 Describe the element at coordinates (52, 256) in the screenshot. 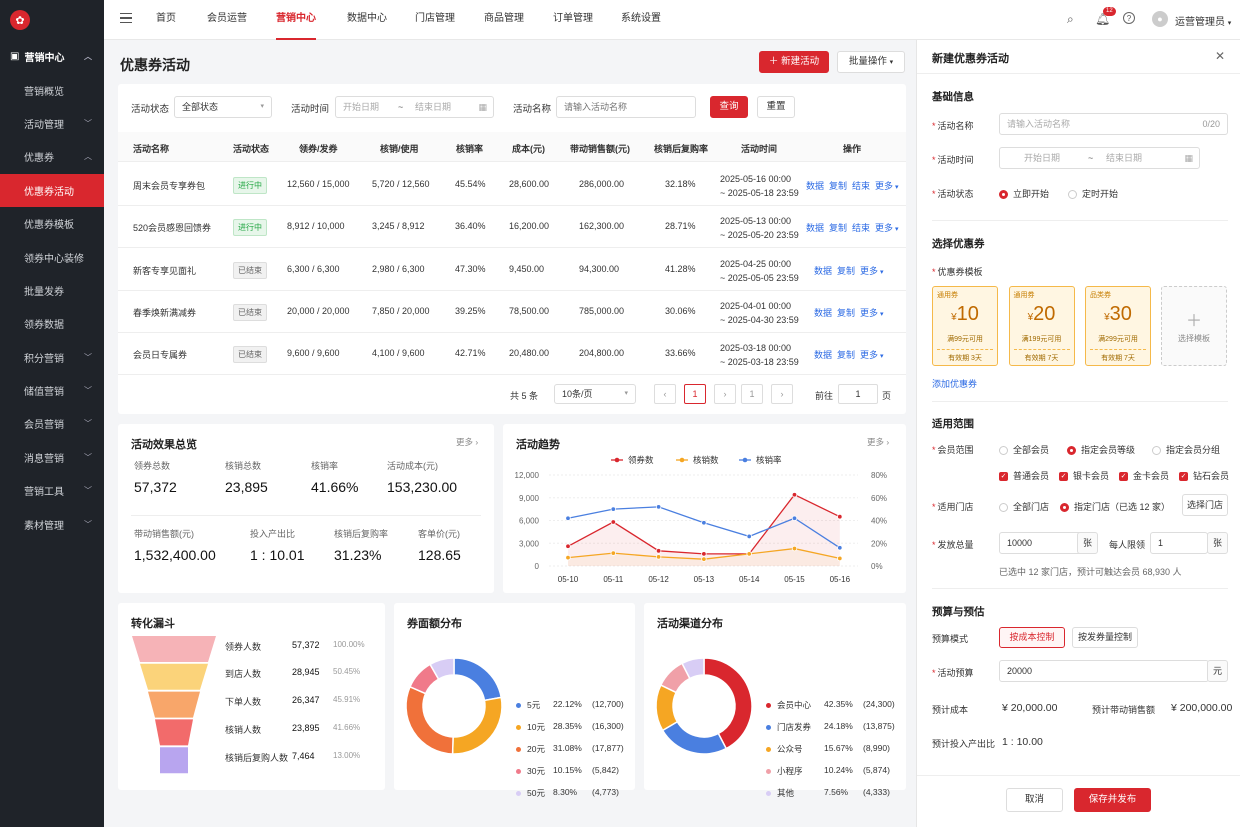

I see `sidebar-item: 领券中心装修` at that location.